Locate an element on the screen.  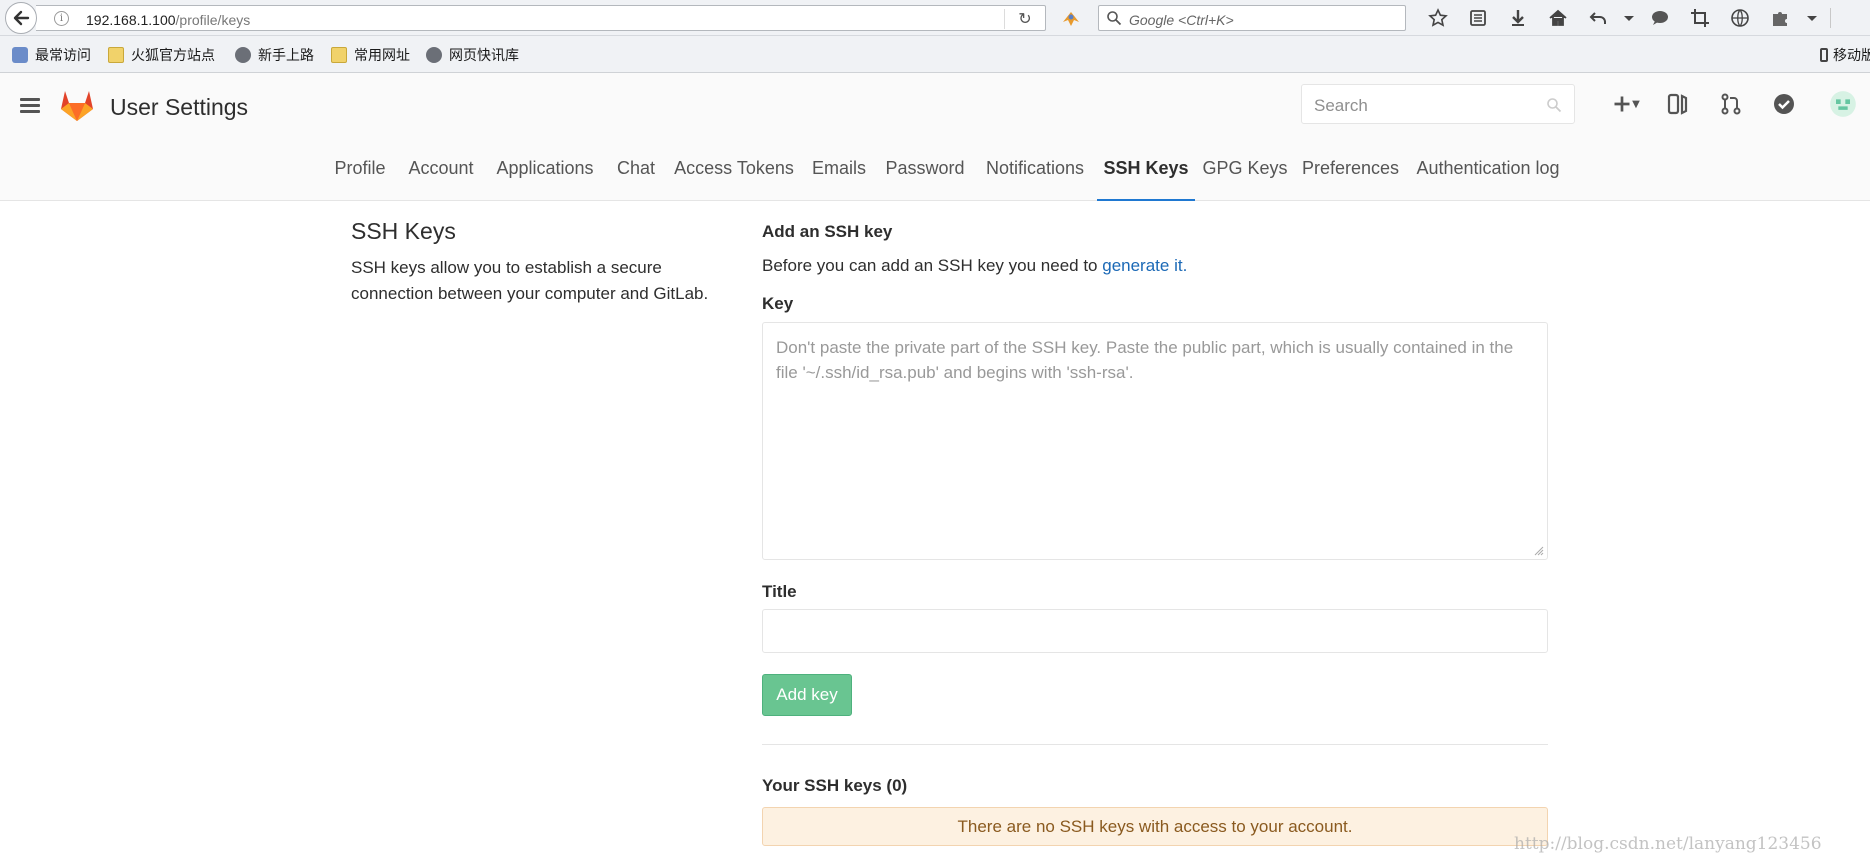
issues-button is located at coordinates (1678, 104).